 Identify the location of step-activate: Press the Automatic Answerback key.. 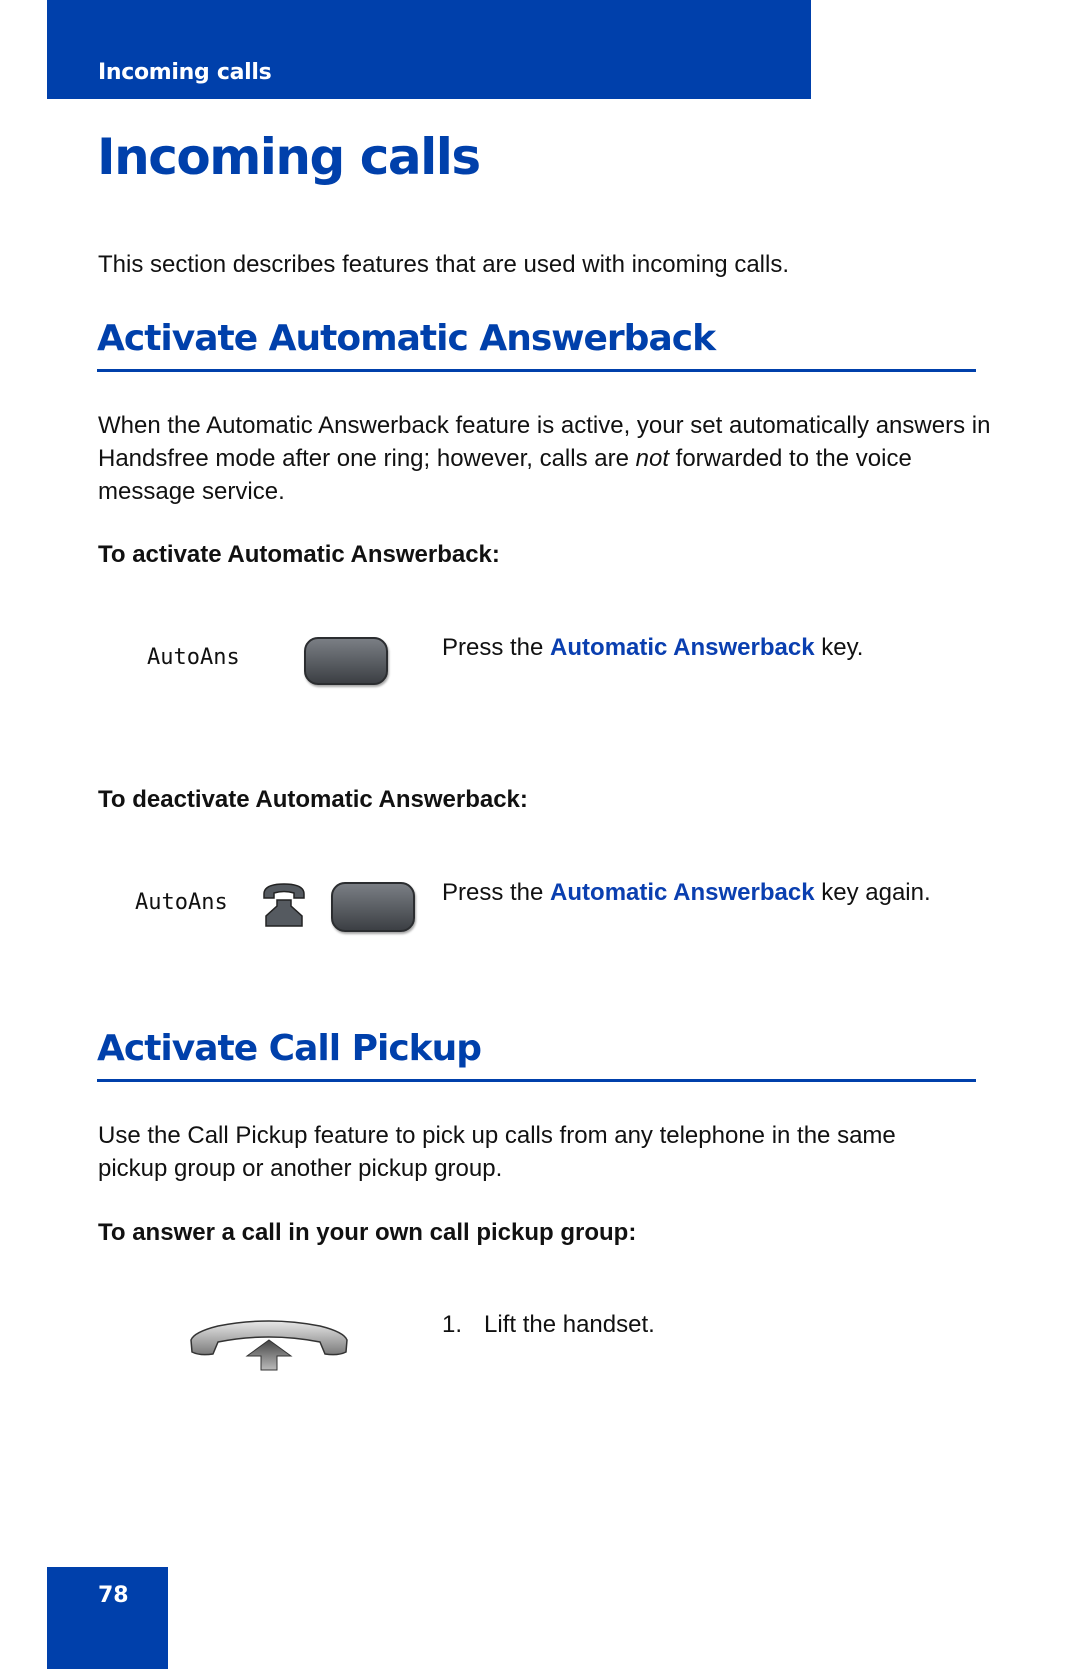
(702, 647).